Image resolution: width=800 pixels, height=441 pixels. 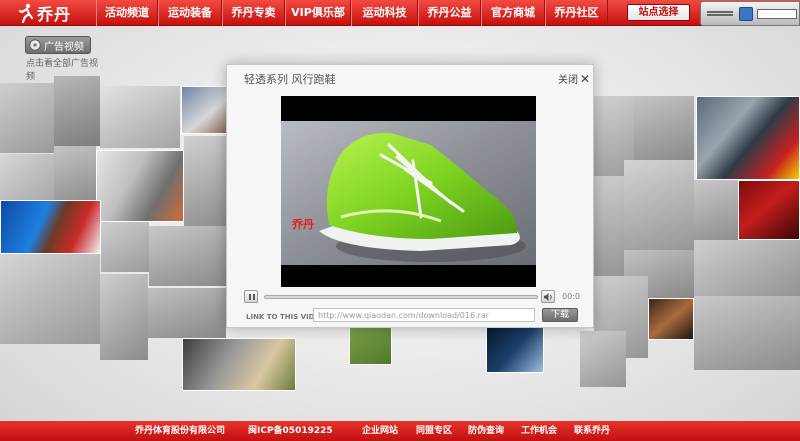 I want to click on grip-icon, so click(x=720, y=13).